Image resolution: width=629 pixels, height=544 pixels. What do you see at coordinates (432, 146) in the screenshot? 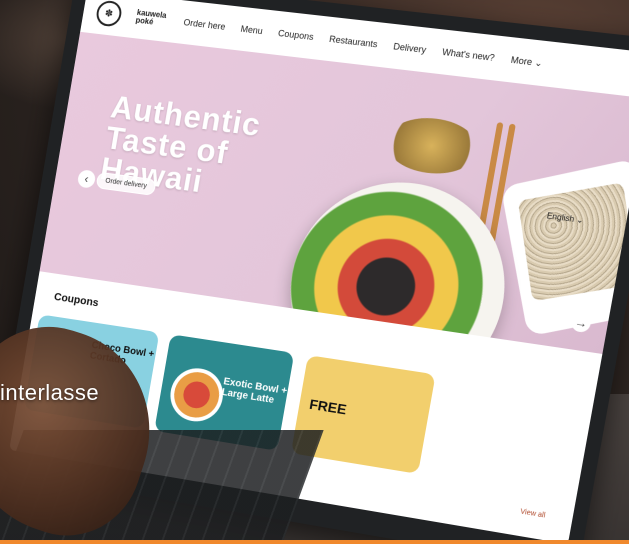
I see `drink-glass-image` at bounding box center [432, 146].